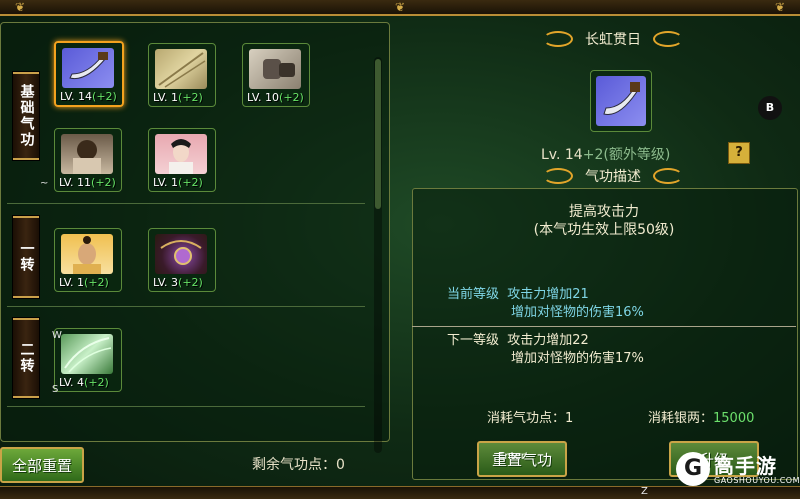 This screenshot has width=800, height=499. What do you see at coordinates (44, 183) in the screenshot?
I see `key-hint-tilde: ~` at bounding box center [44, 183].